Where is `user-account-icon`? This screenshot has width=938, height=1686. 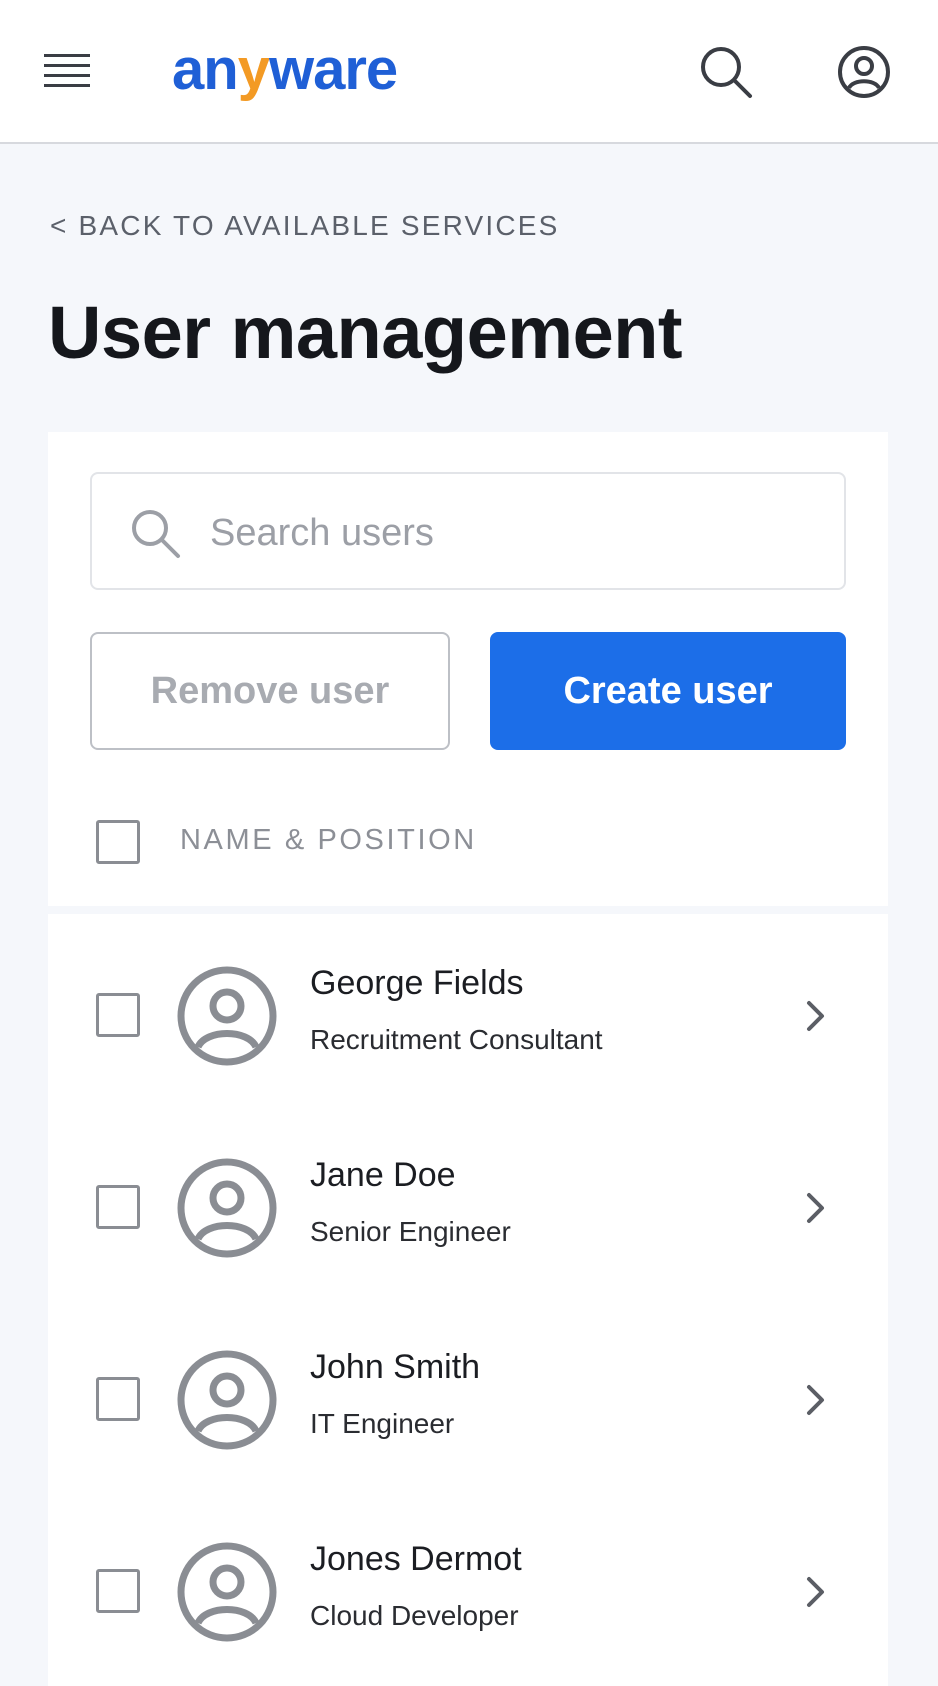 user-account-icon is located at coordinates (864, 72).